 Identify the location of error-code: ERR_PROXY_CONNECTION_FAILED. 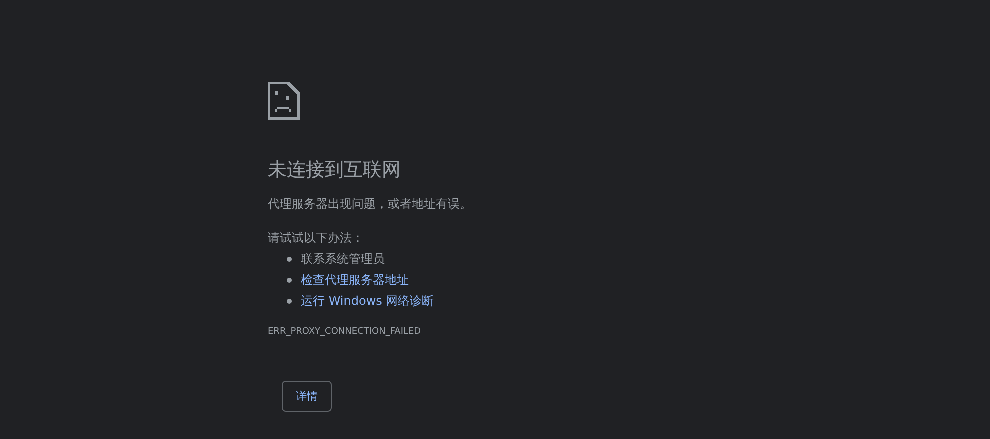
(345, 332).